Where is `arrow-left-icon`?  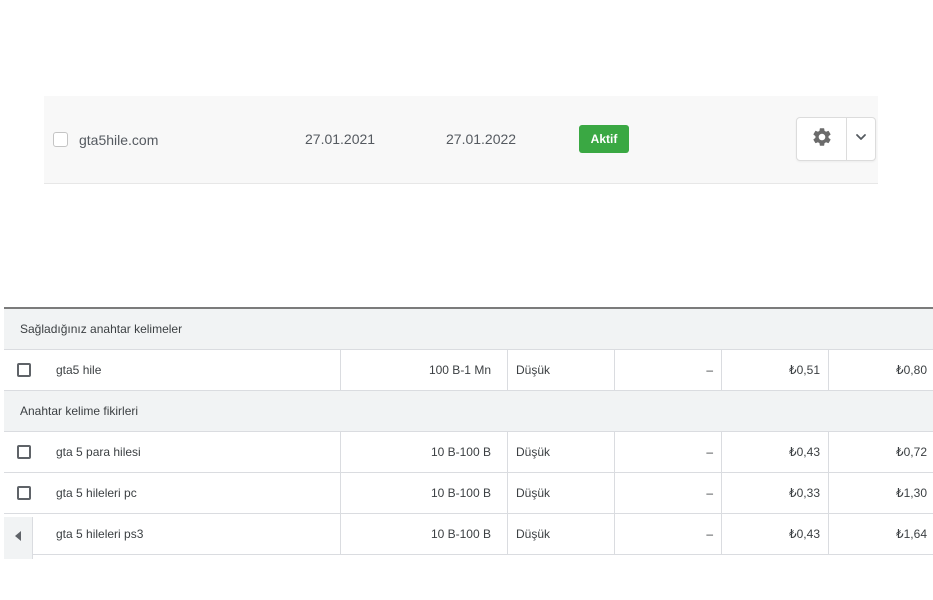 arrow-left-icon is located at coordinates (18, 538).